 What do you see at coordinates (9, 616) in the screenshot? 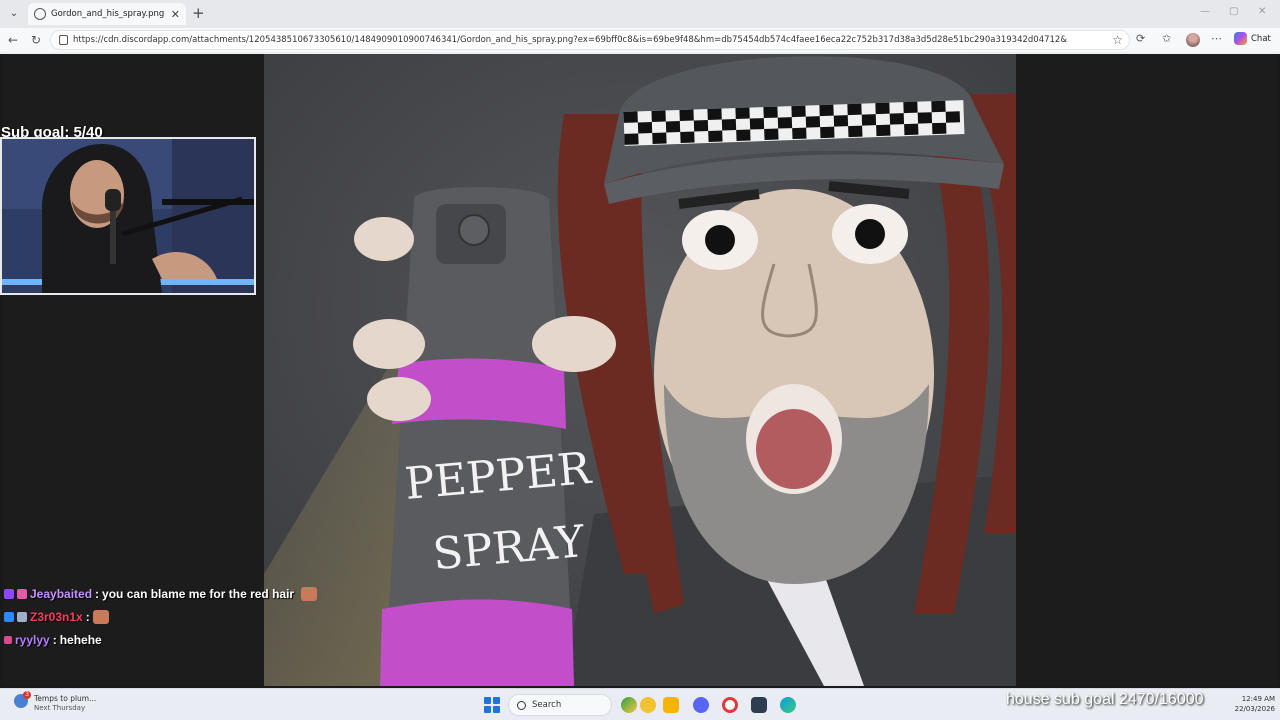
I see `prime-badge-icon` at bounding box center [9, 616].